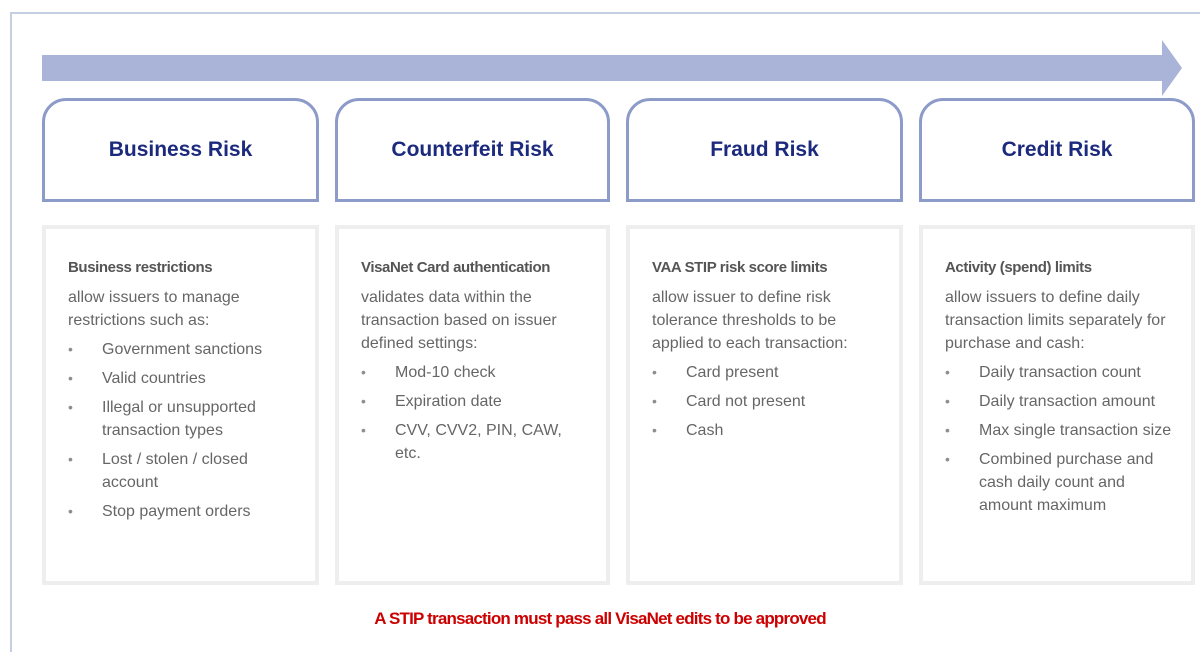 This screenshot has width=1200, height=652. Describe the element at coordinates (445, 372) in the screenshot. I see `list-item-text: Mod-10 check` at that location.